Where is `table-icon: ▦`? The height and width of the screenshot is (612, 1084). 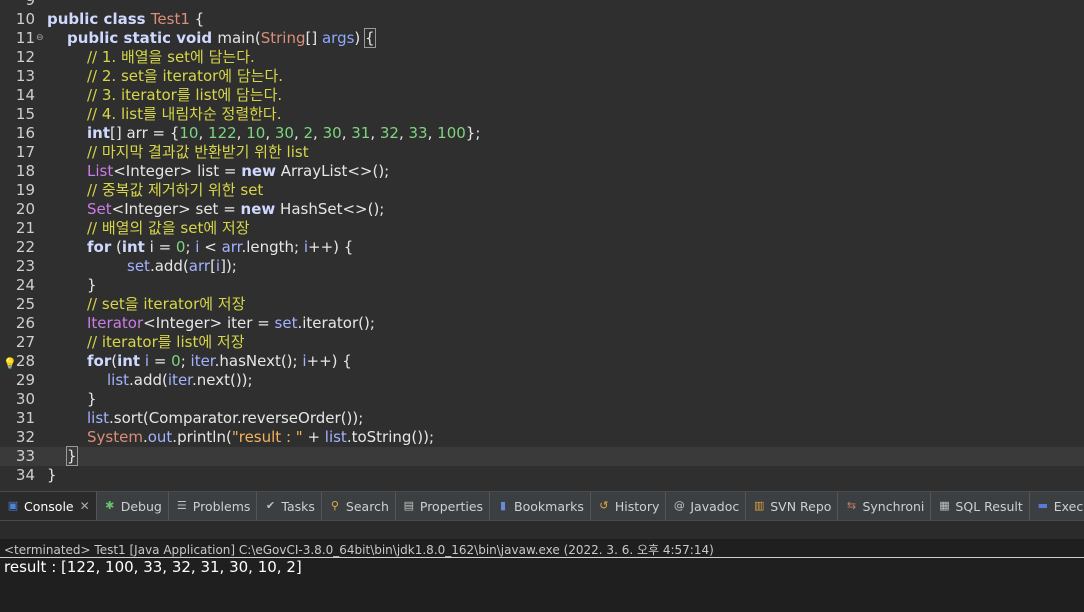 table-icon: ▦ is located at coordinates (944, 505).